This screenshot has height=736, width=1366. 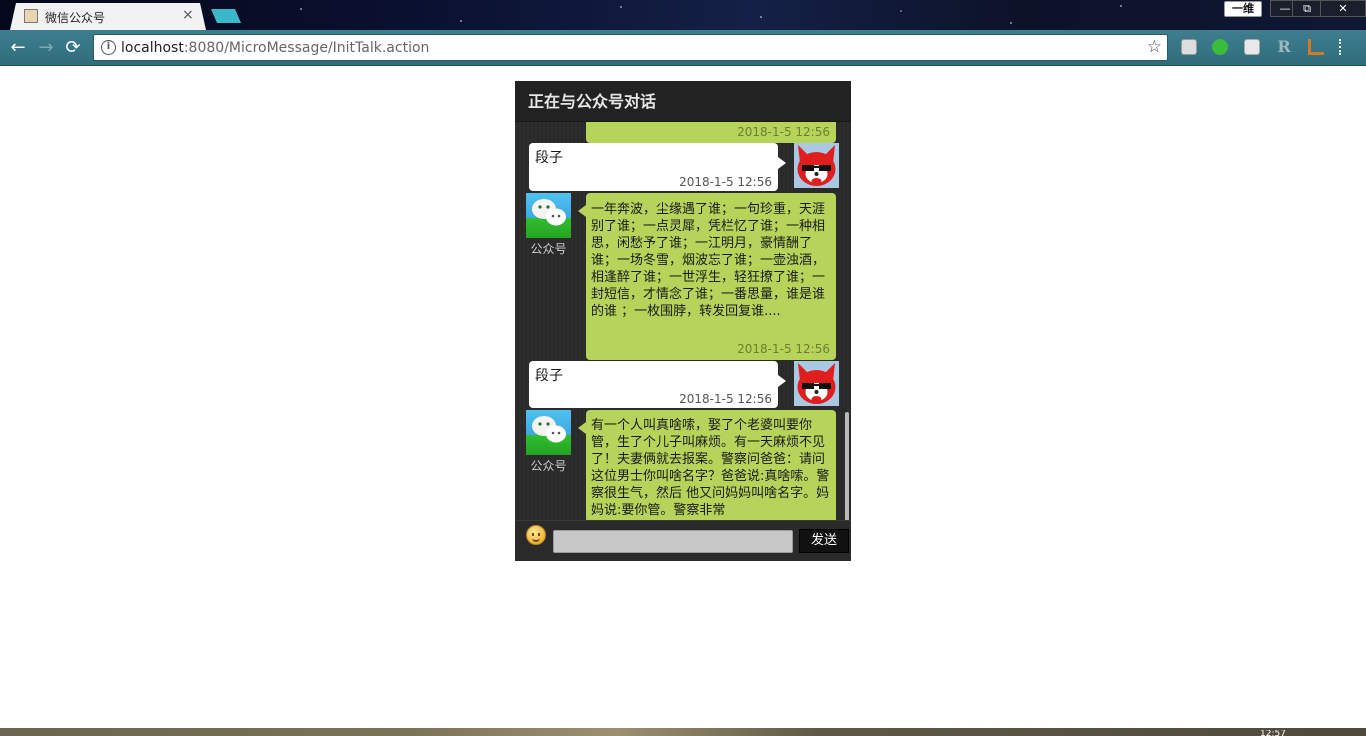 What do you see at coordinates (1154, 47) in the screenshot?
I see `bookmark-star-icon: ☆` at bounding box center [1154, 47].